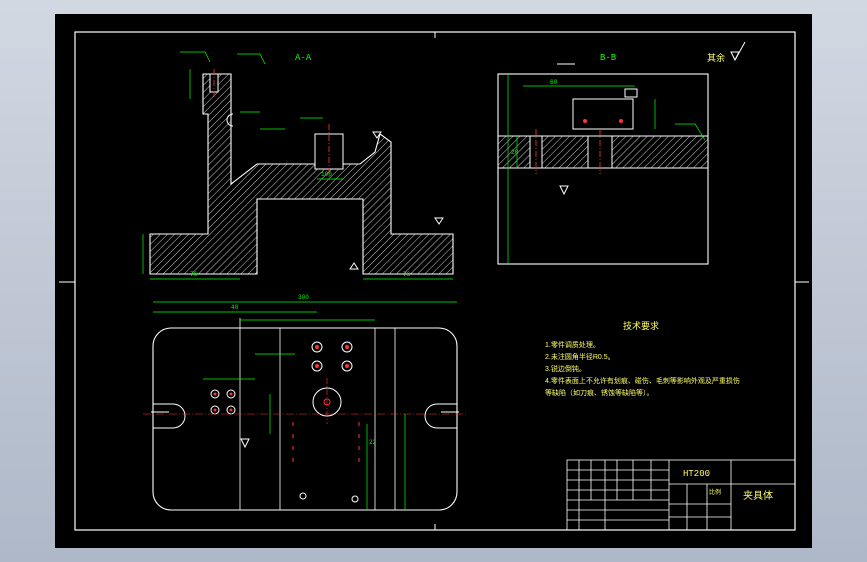 This screenshot has width=867, height=562. What do you see at coordinates (303, 297) in the screenshot?
I see `plan-dim-overall: 300` at bounding box center [303, 297].